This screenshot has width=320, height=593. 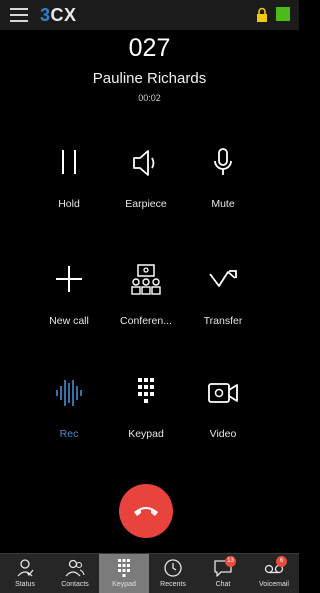 I want to click on voicemail-unread-badge: 6, so click(x=281, y=561).